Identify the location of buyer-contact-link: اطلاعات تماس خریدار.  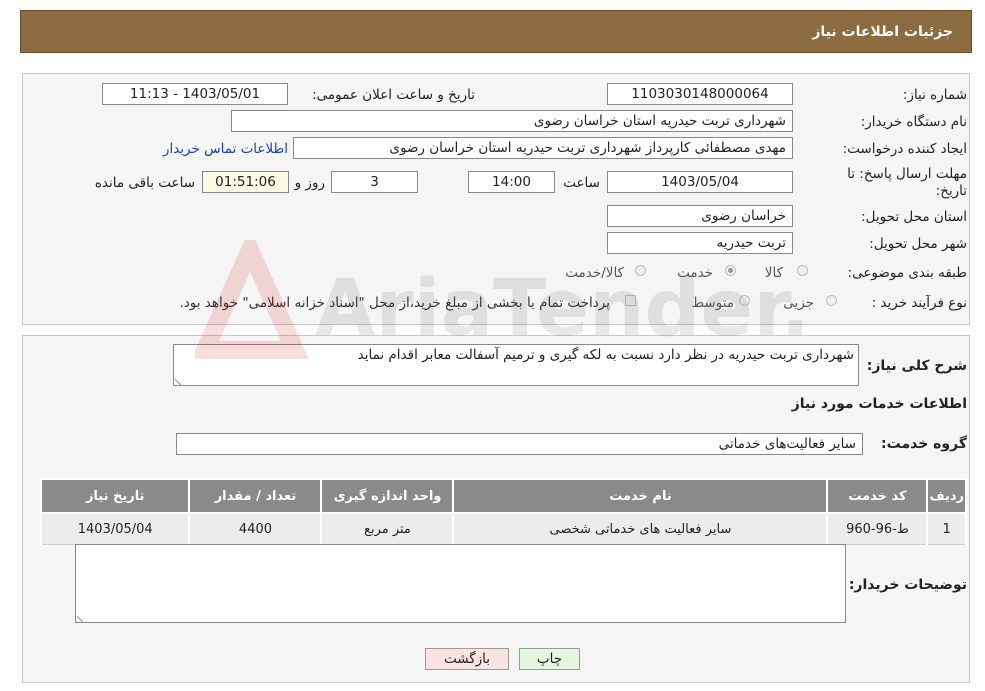
(225, 149).